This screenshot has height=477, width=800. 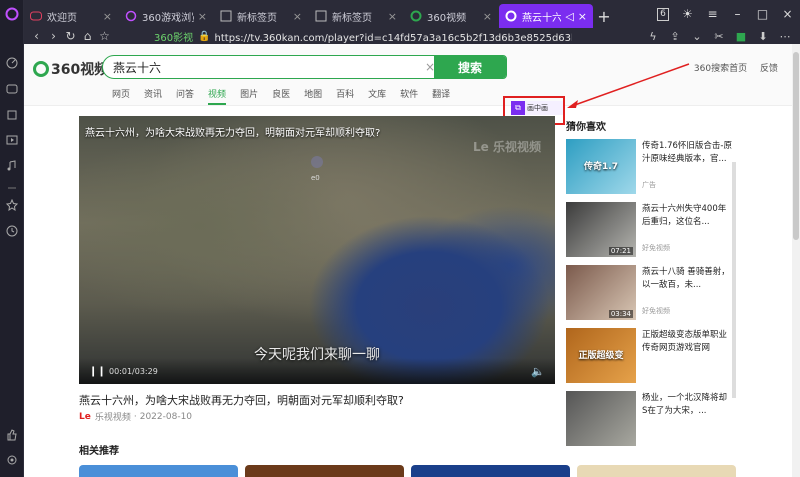 What do you see at coordinates (409, 96) in the screenshot?
I see `nav-software: 软件` at bounding box center [409, 96].